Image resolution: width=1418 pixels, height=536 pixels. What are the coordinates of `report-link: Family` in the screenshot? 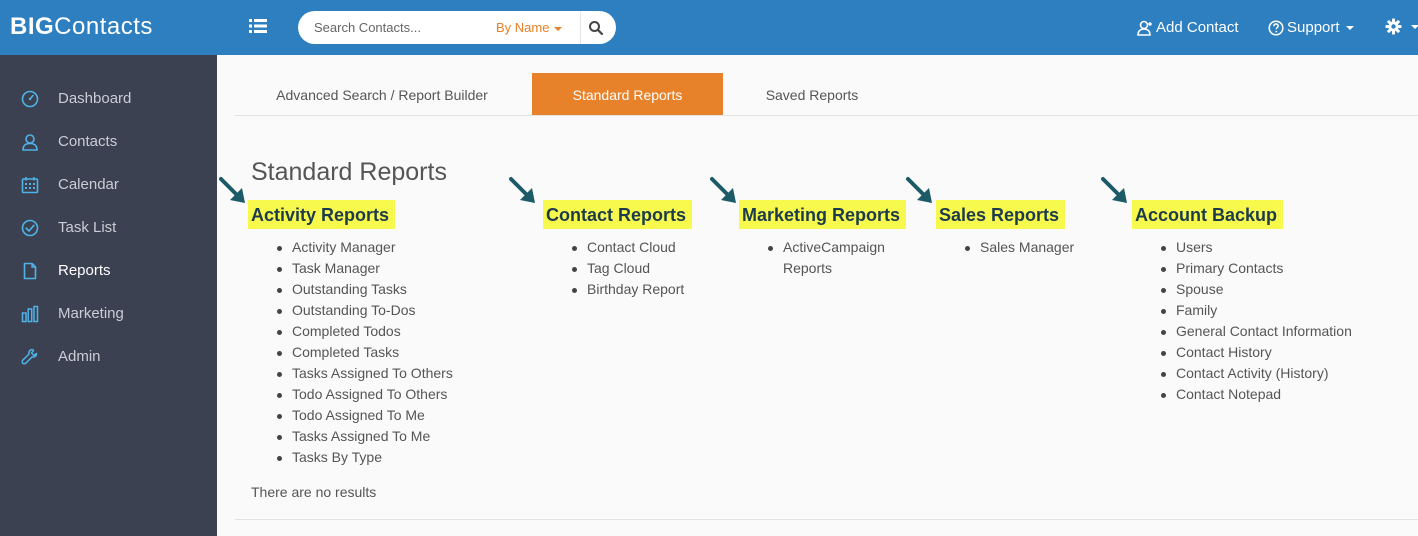 It's located at (1242, 310).